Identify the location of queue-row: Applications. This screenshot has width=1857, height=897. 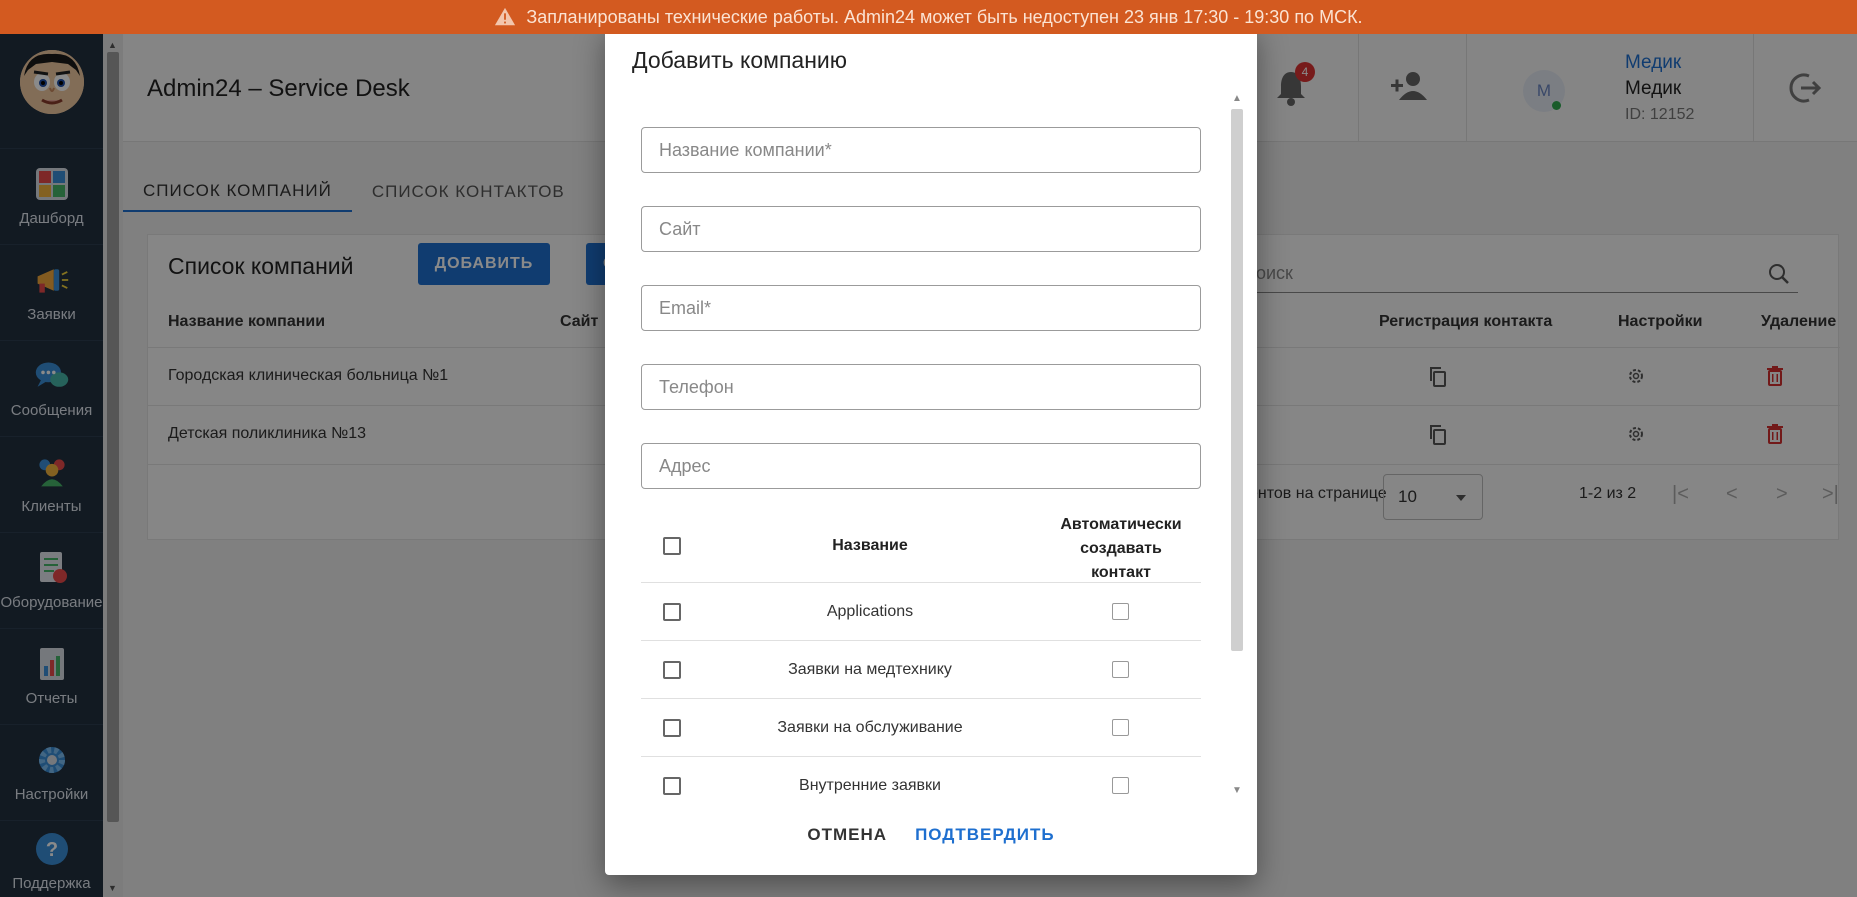
(921, 611).